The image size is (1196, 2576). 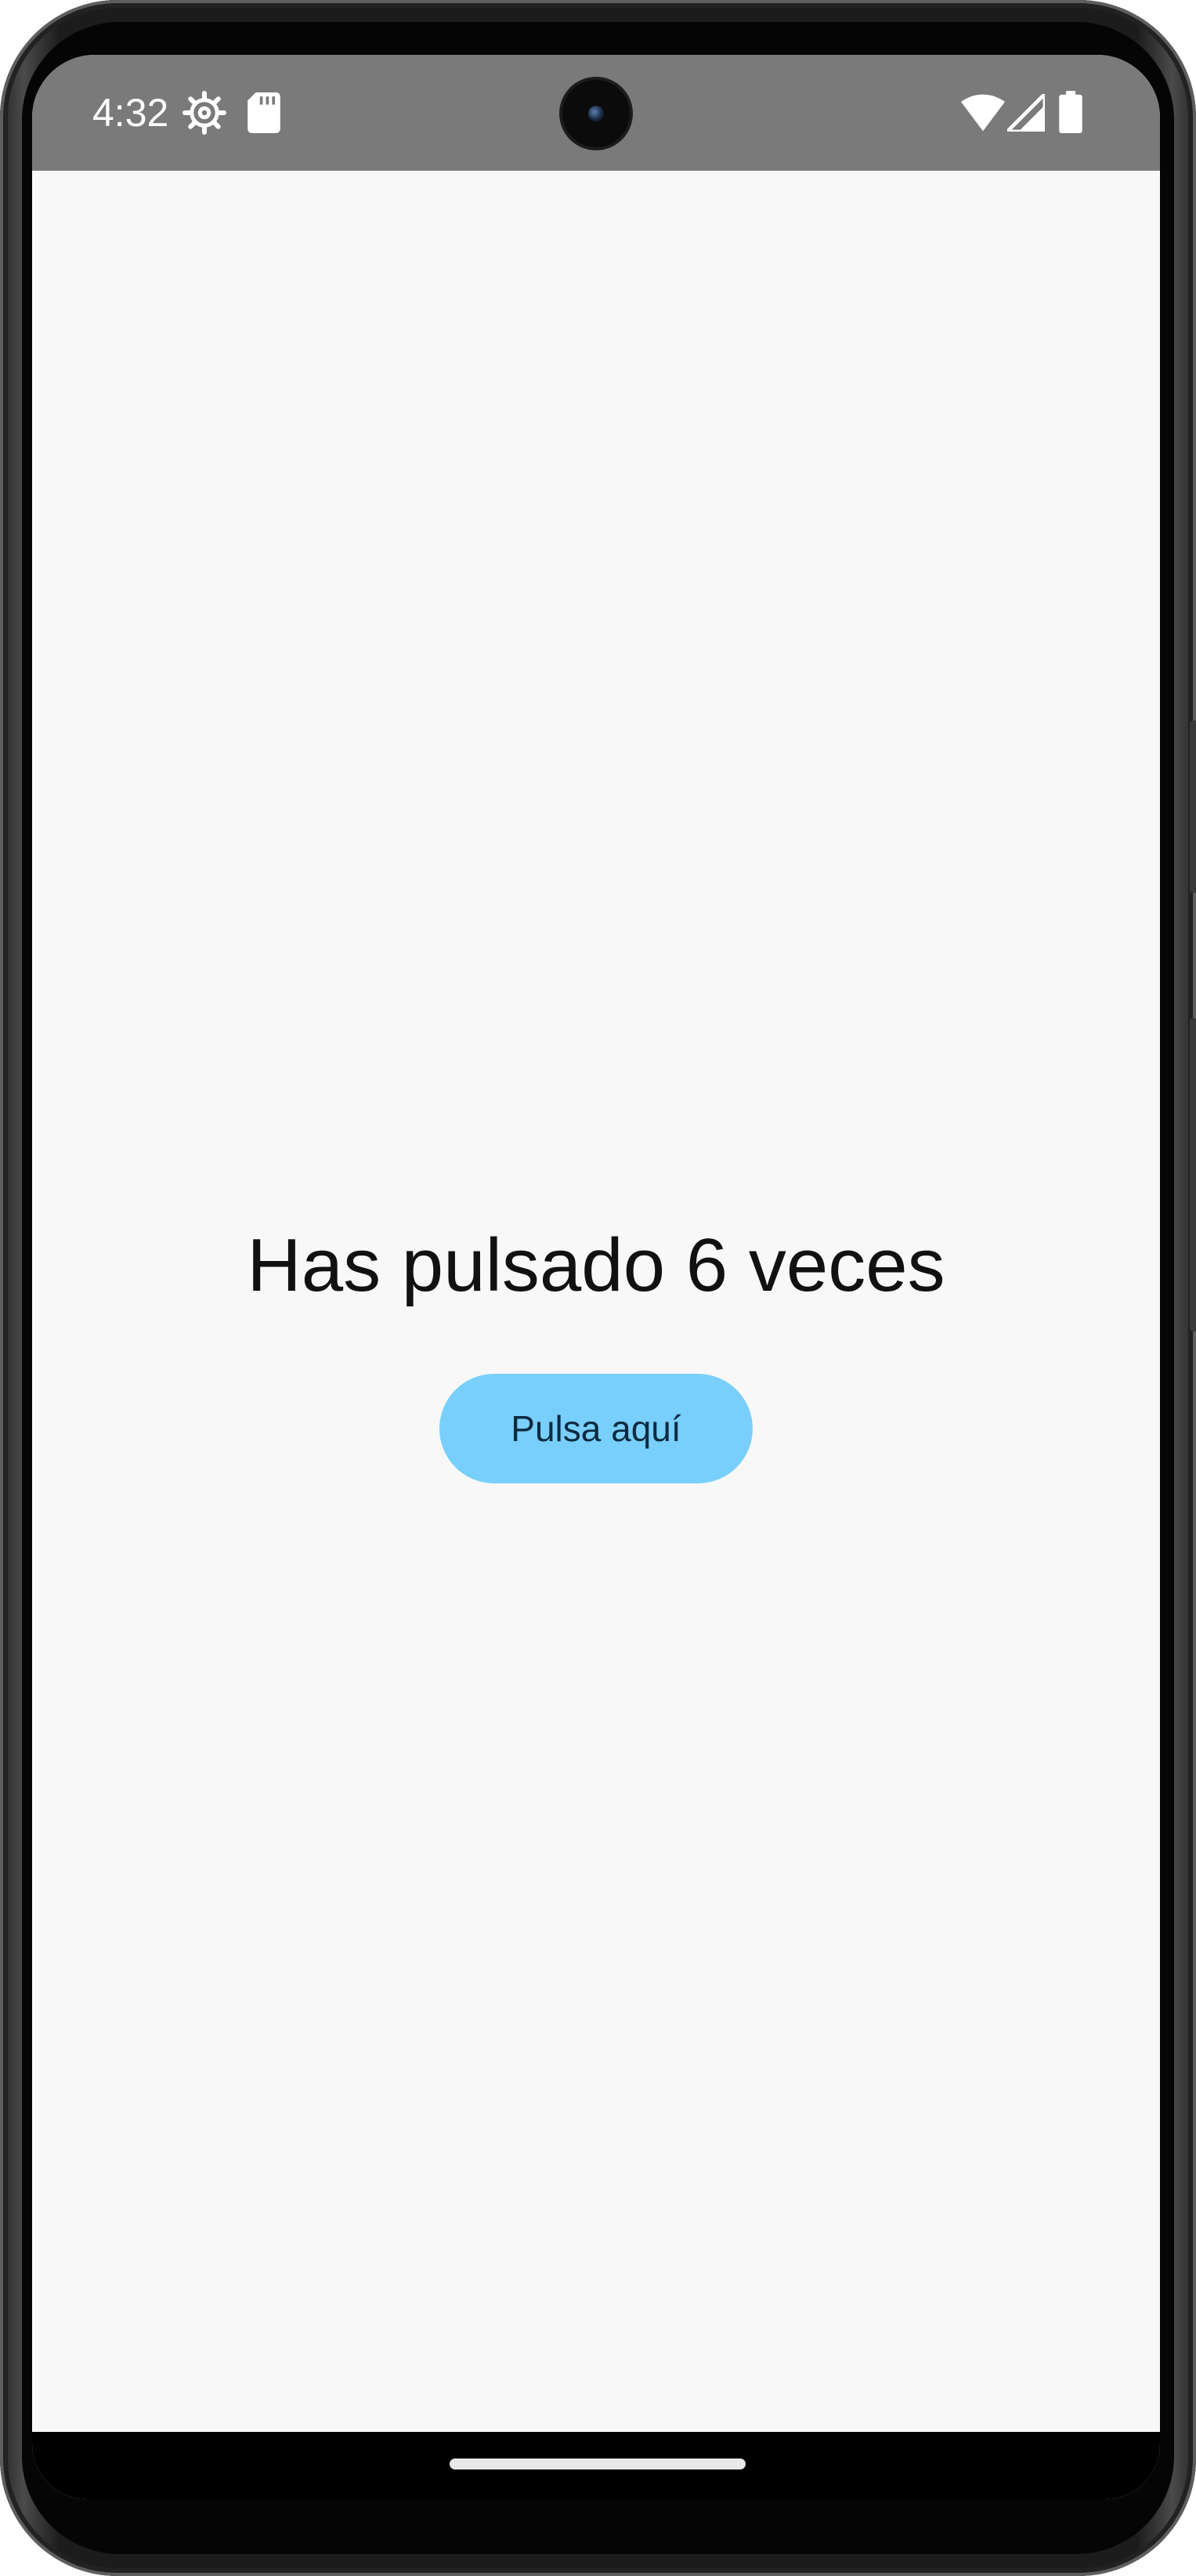 I want to click on navigation-bar, so click(x=596, y=2465).